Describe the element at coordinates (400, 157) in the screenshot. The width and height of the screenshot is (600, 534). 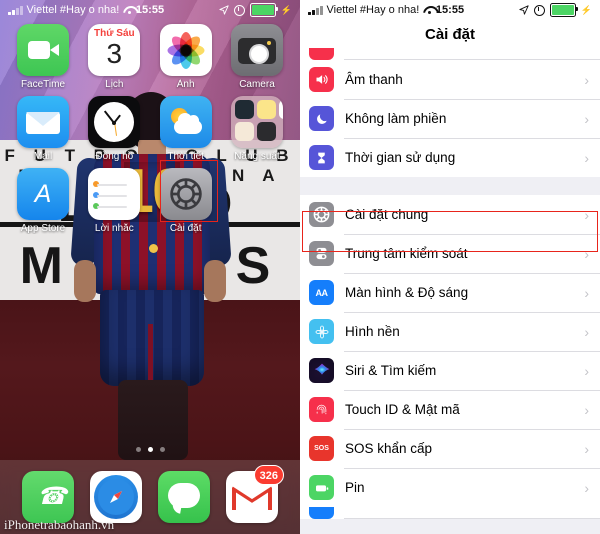
I see `settings-row-label: Thời gian sử dụng` at that location.